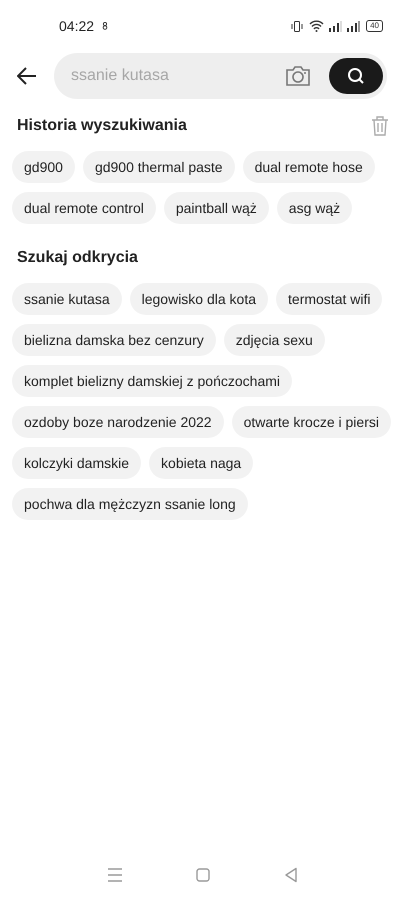 The width and height of the screenshot is (405, 900). I want to click on search-chip: dual remote control, so click(84, 208).